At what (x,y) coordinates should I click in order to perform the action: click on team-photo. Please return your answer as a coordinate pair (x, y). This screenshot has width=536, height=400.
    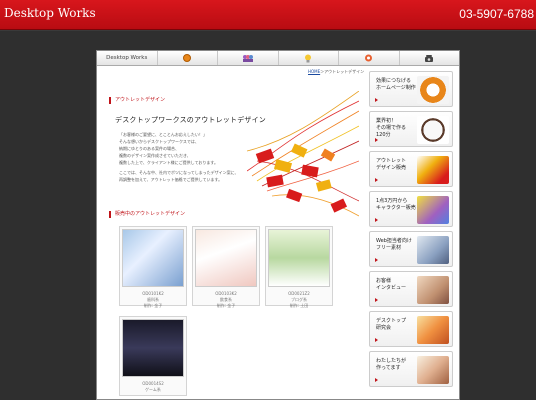
    Looking at the image, I should click on (433, 330).